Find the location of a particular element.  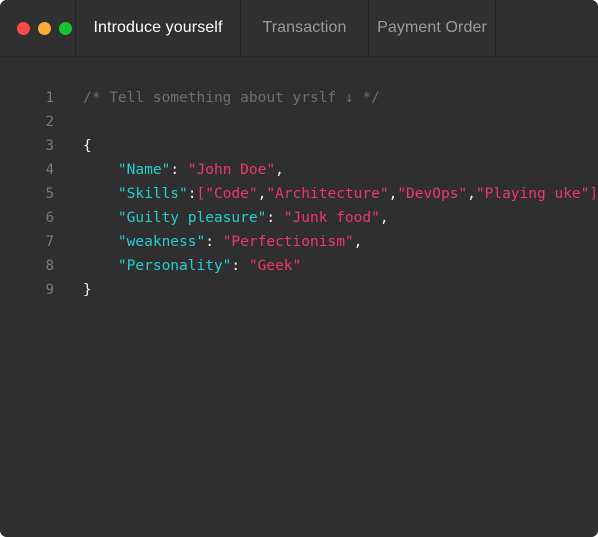

token-punct: } is located at coordinates (87, 290).